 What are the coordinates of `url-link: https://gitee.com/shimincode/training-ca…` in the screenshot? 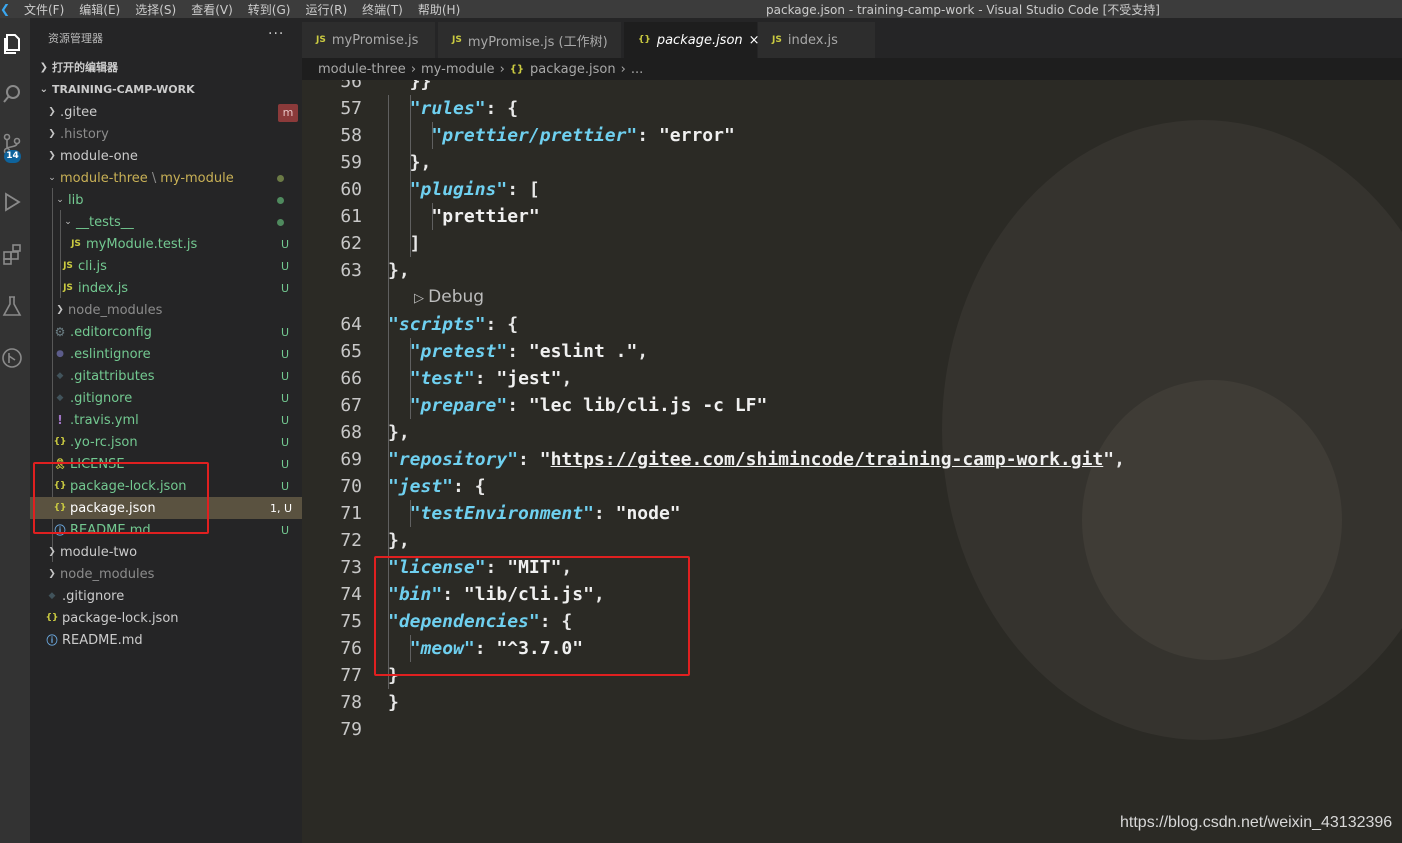 It's located at (827, 459).